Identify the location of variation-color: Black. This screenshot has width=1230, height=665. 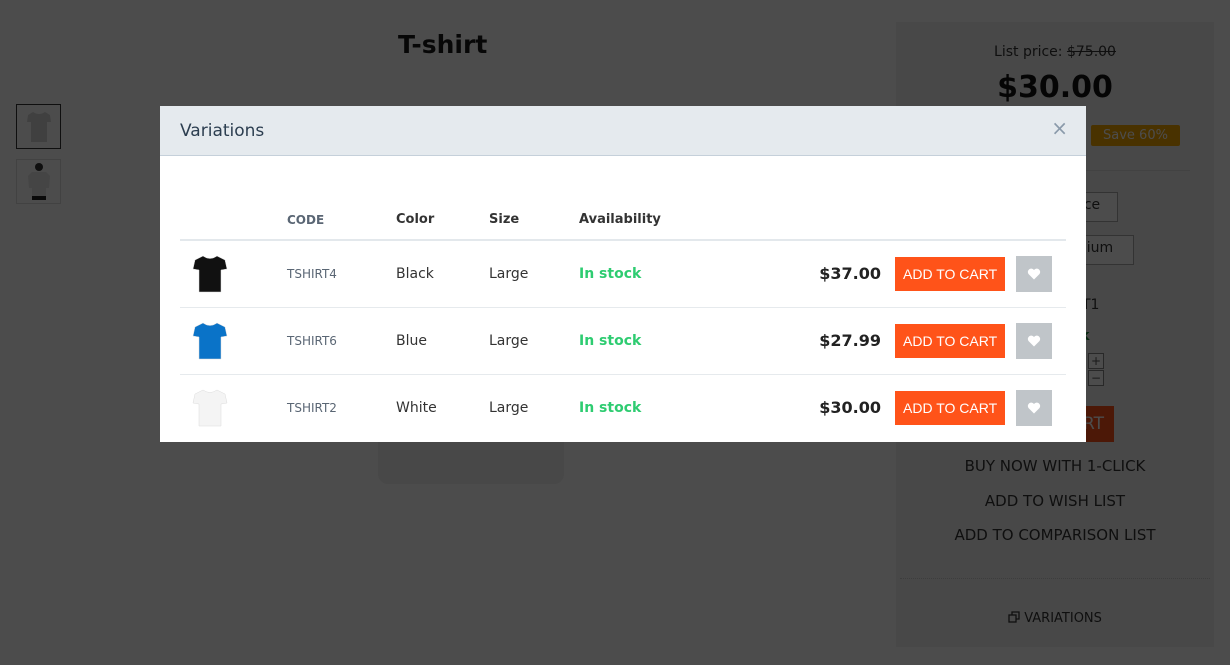
(442, 274).